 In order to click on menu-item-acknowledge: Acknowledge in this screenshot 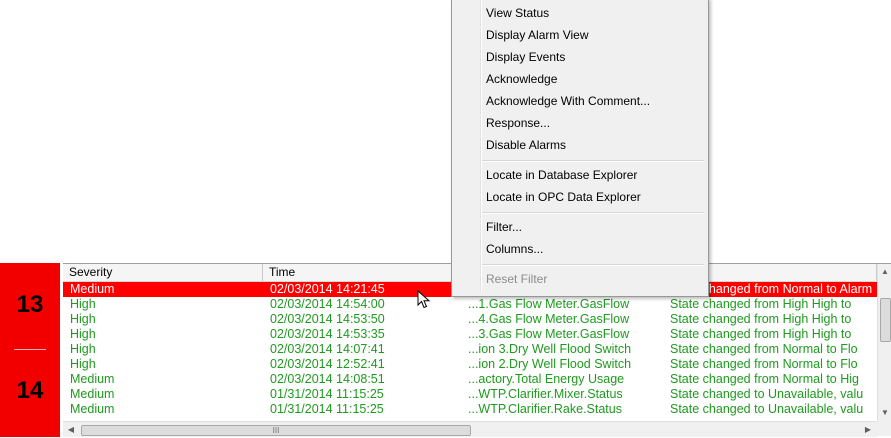, I will do `click(521, 79)`.